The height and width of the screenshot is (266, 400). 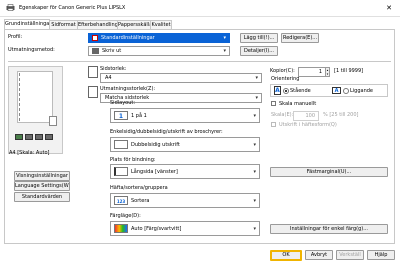 I want to click on profile-value: Standardinställningar, so click(x=128, y=38).